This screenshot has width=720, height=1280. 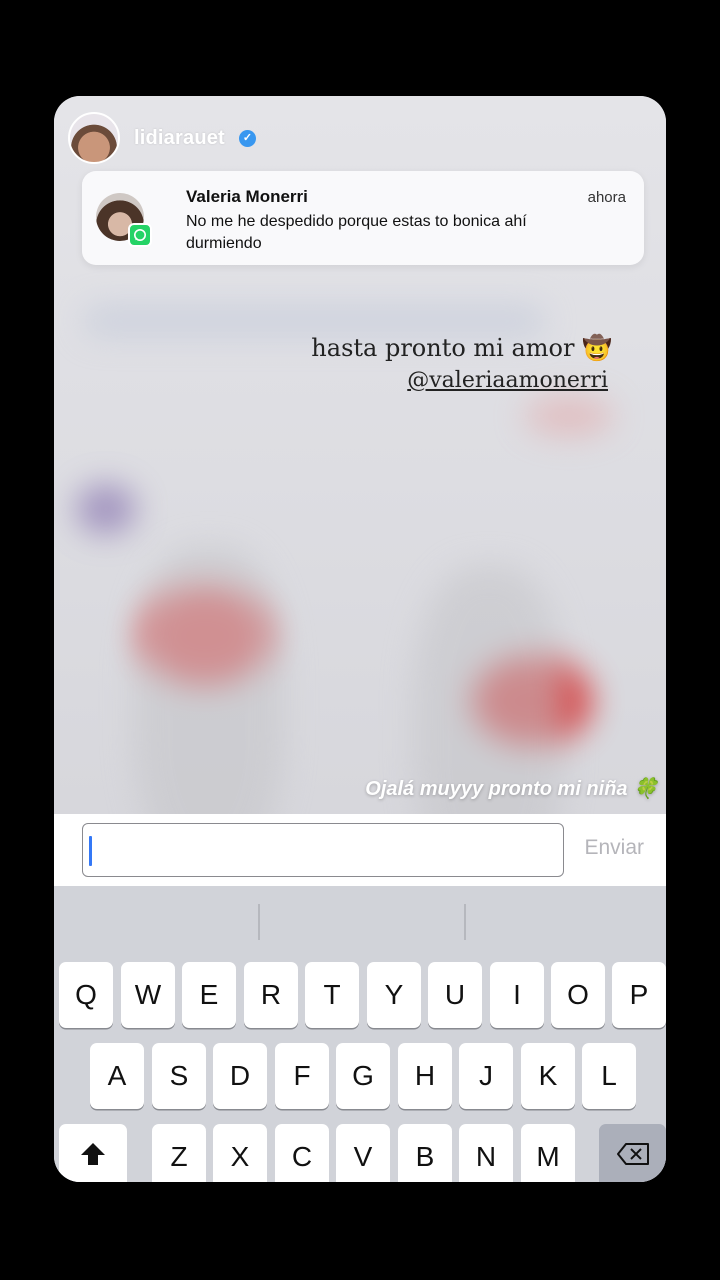 What do you see at coordinates (614, 848) in the screenshot?
I see `send-button: Enviar` at bounding box center [614, 848].